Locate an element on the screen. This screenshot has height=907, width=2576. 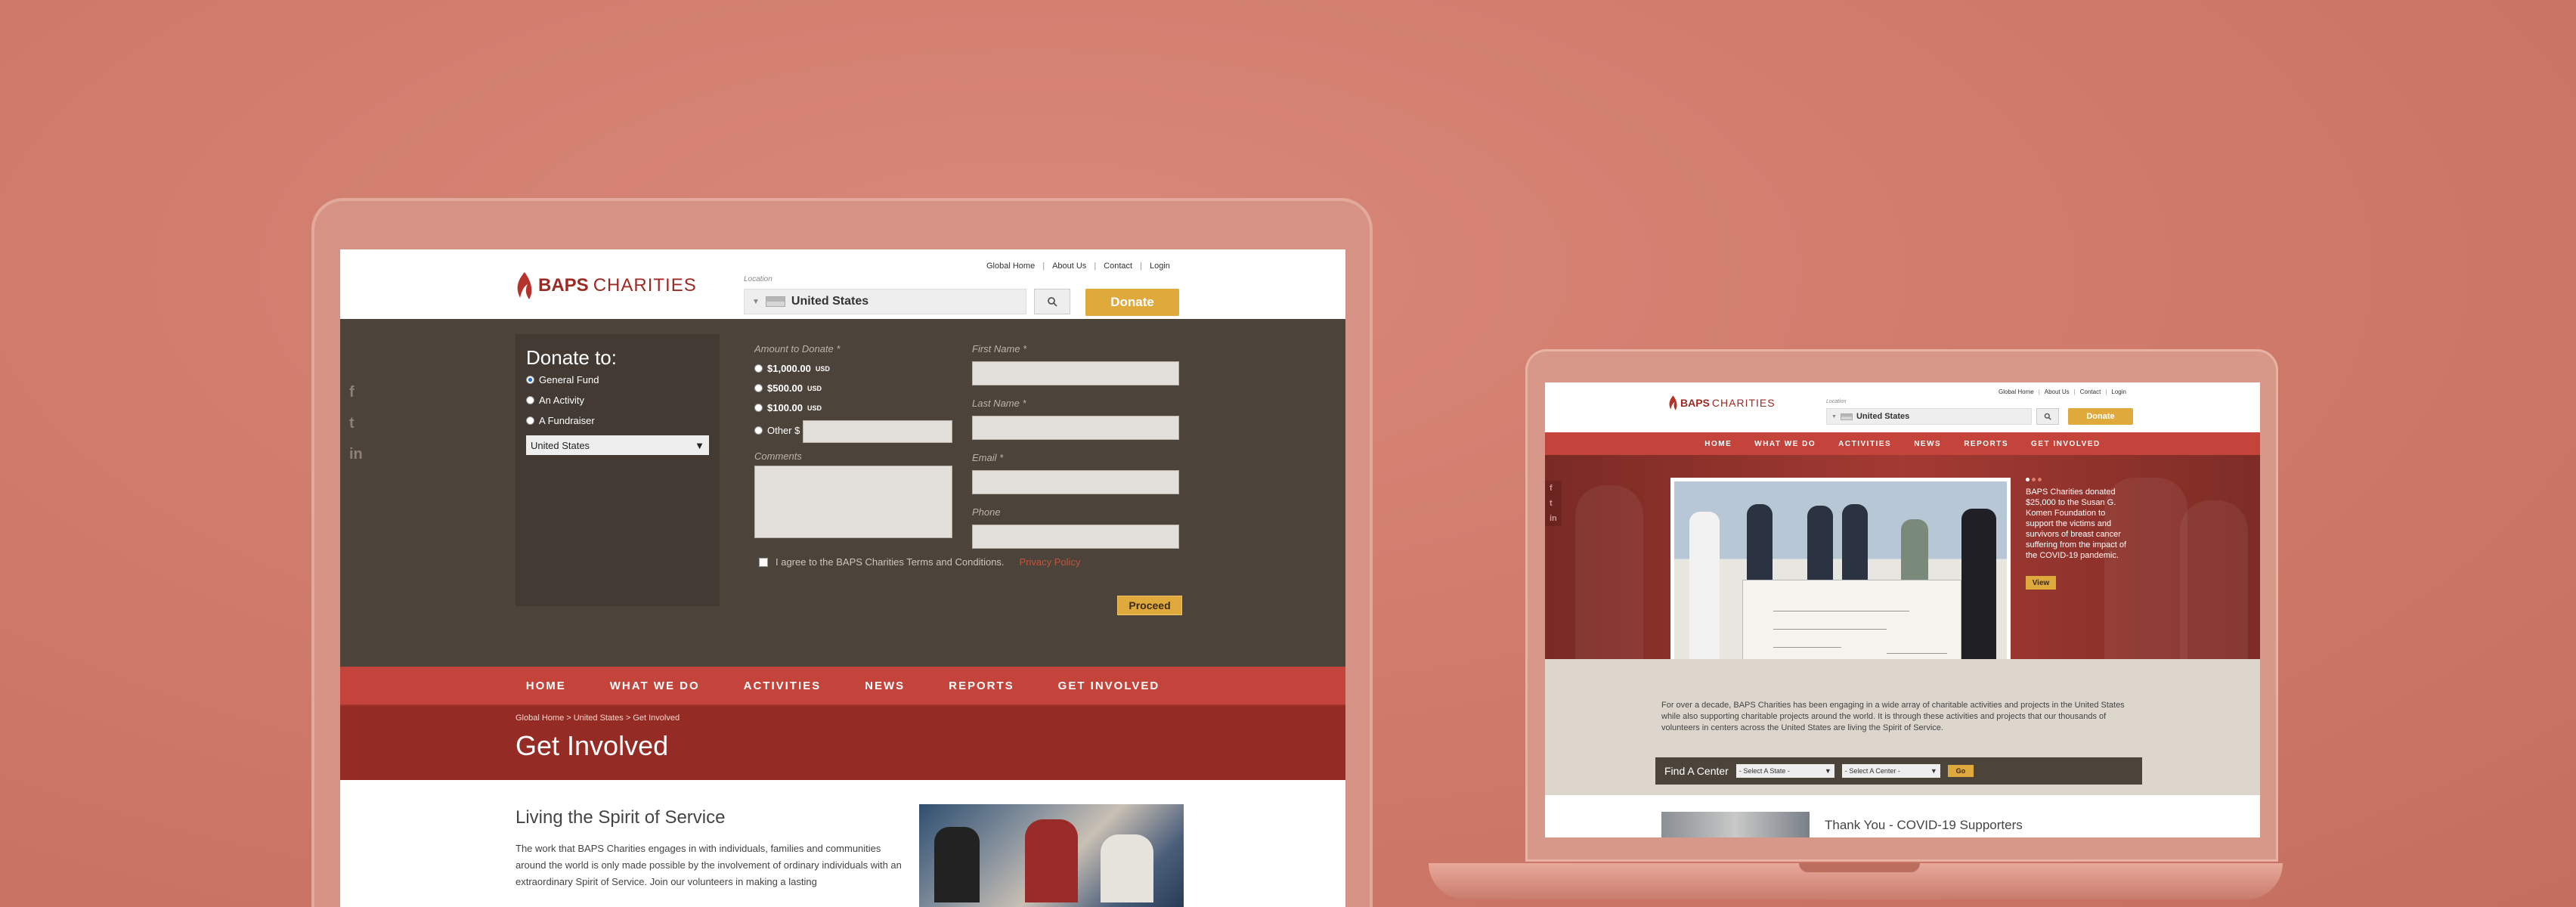
other-amount-input is located at coordinates (877, 431).